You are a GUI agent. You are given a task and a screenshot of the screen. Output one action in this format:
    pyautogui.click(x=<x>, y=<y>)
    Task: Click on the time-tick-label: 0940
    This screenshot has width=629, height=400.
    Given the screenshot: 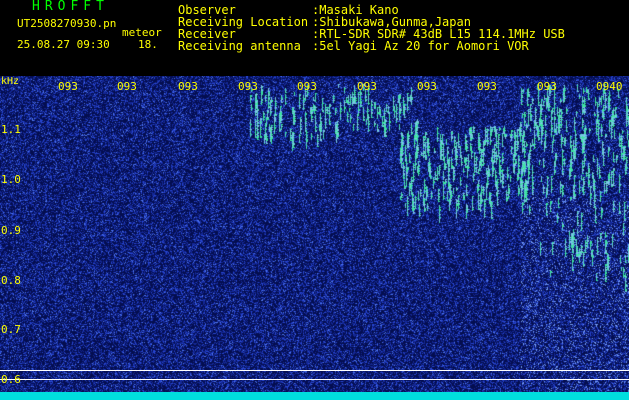 What is the action you would take?
    pyautogui.click(x=609, y=86)
    